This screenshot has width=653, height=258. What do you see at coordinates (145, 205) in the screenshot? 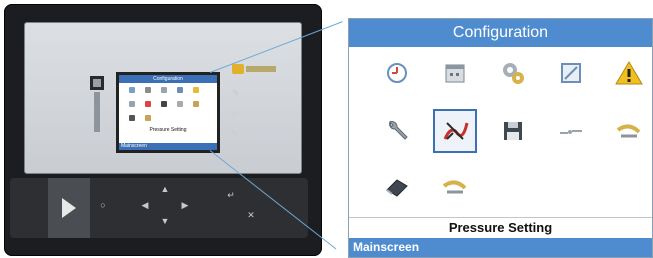
I see `left-arrow-button: ◀` at bounding box center [145, 205].